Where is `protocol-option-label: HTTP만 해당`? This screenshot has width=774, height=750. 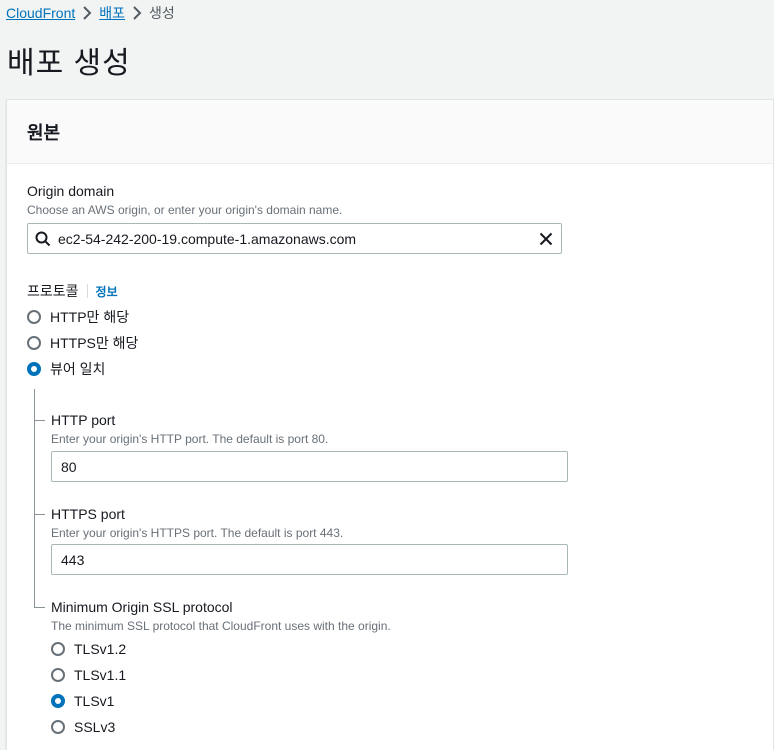 protocol-option-label: HTTP만 해당 is located at coordinates (90, 317).